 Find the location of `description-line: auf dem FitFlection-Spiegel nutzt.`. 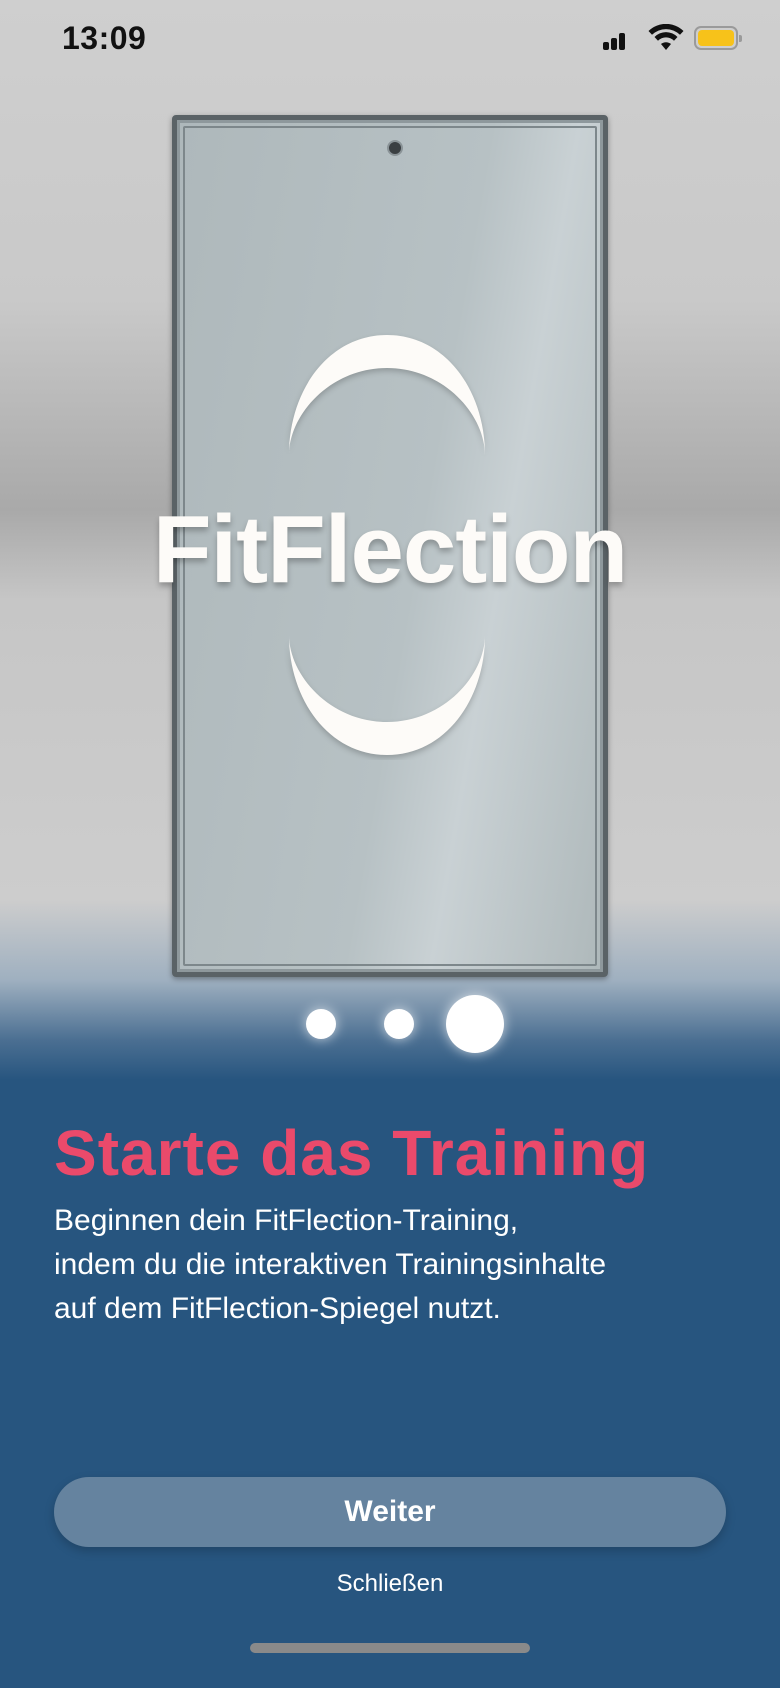

description-line: auf dem FitFlection-Spiegel nutzt. is located at coordinates (277, 1308).